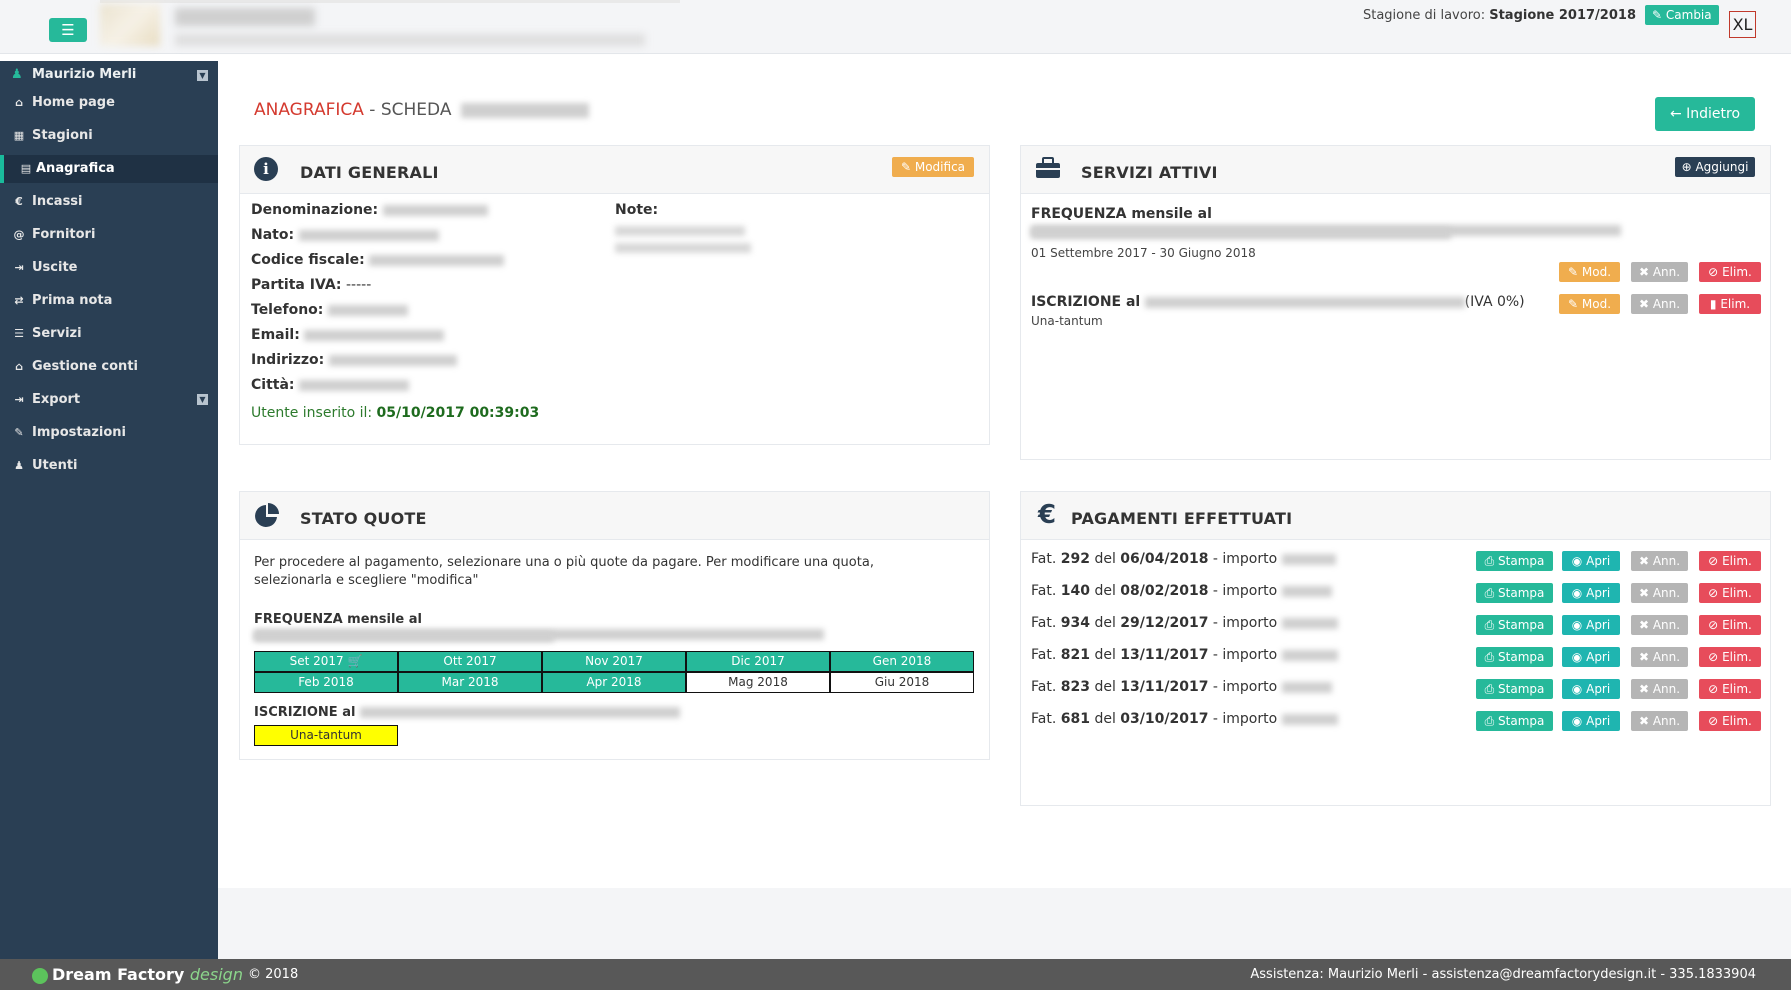 The width and height of the screenshot is (1791, 990). What do you see at coordinates (1742, 24) in the screenshot?
I see `xl-logo: XL` at bounding box center [1742, 24].